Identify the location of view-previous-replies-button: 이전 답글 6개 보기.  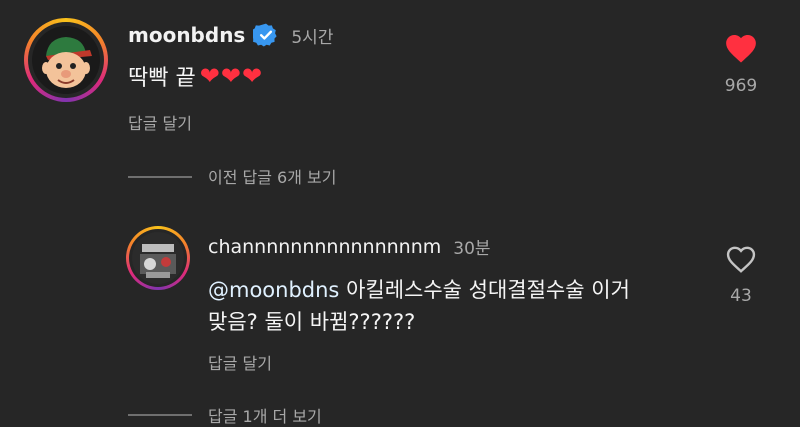
(272, 176).